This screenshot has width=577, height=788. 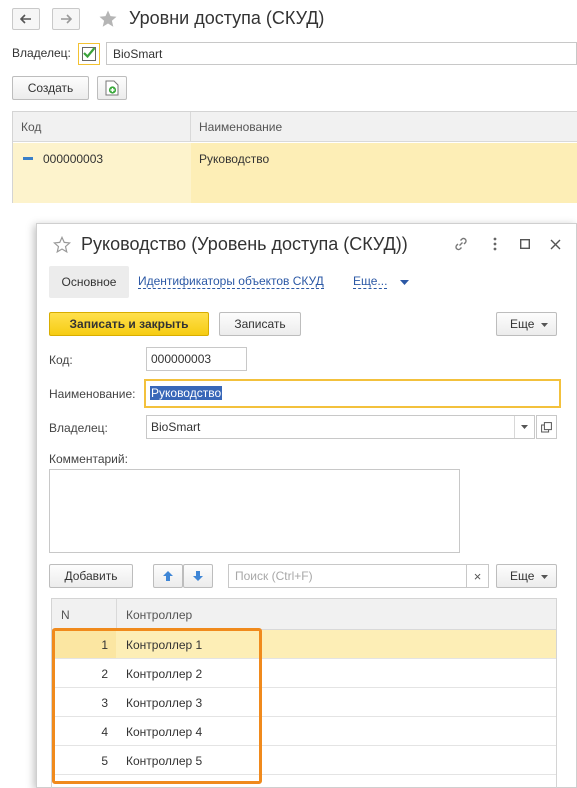 I want to click on add-row-button: Добавить, so click(x=91, y=576).